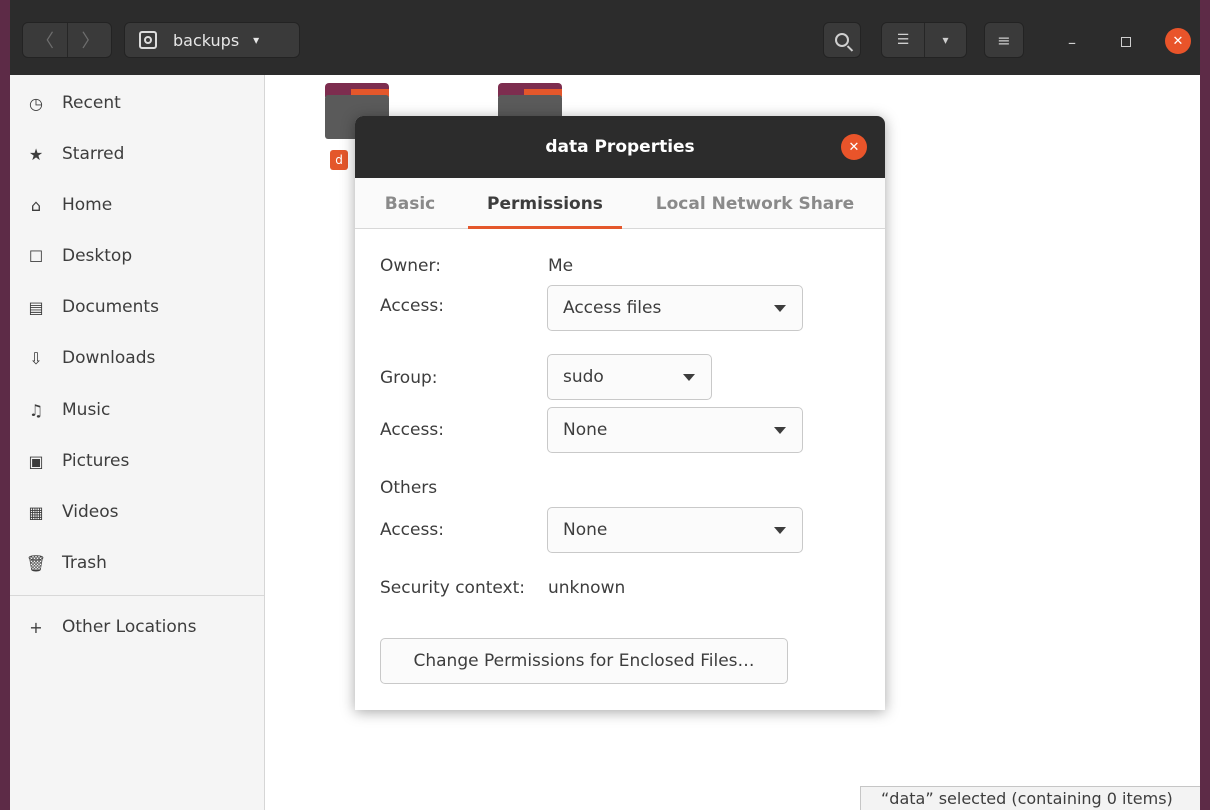 Image resolution: width=1210 pixels, height=810 pixels. What do you see at coordinates (137, 595) in the screenshot?
I see `sidebar-separator` at bounding box center [137, 595].